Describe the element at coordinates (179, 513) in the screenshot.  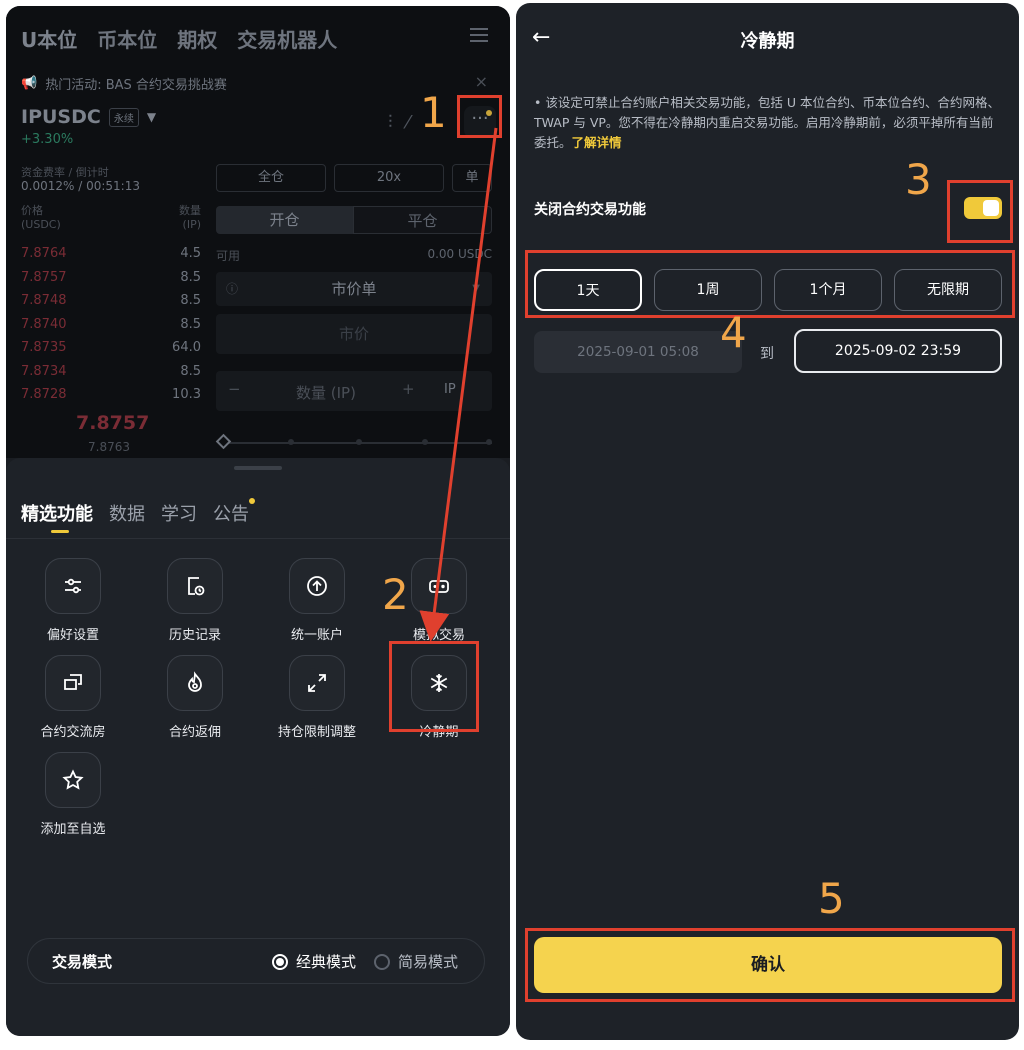
I see `tab-learn: 学习` at that location.